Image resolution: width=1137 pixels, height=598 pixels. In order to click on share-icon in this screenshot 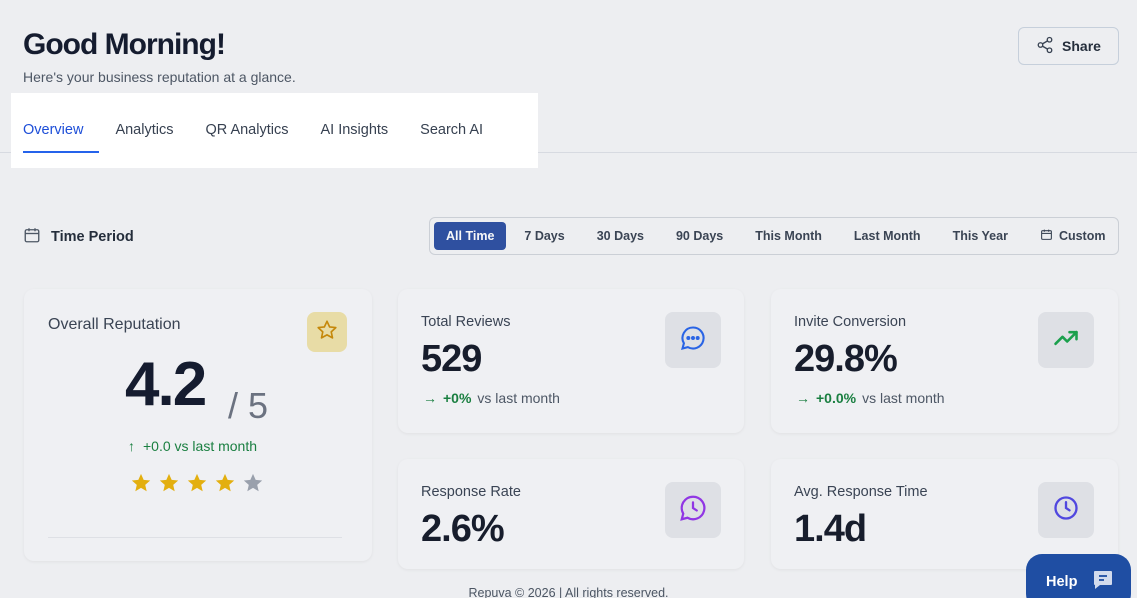, I will do `click(1045, 46)`.